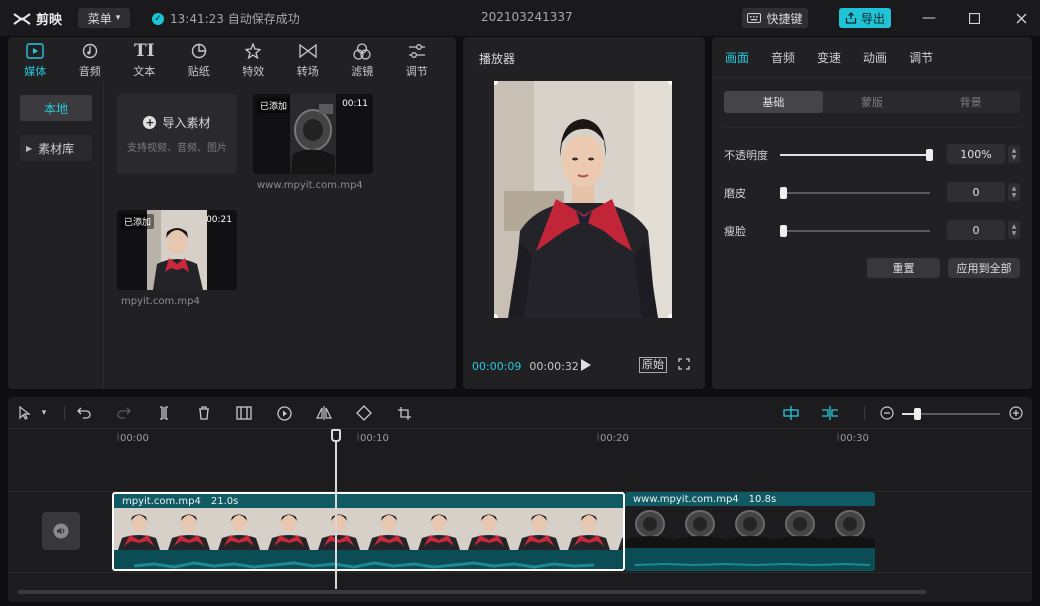  Describe the element at coordinates (829, 57) in the screenshot. I see `tab-speed: 变速` at that location.